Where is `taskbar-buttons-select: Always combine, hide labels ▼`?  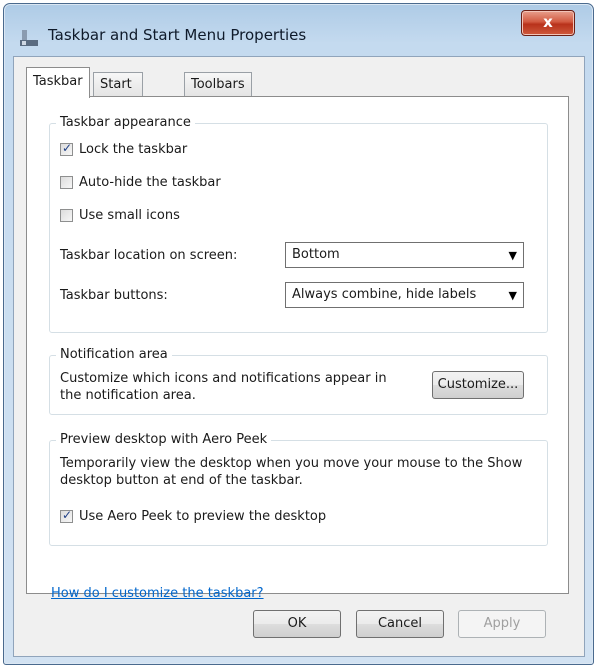
taskbar-buttons-select: Always combine, hide labels ▼ is located at coordinates (404, 295).